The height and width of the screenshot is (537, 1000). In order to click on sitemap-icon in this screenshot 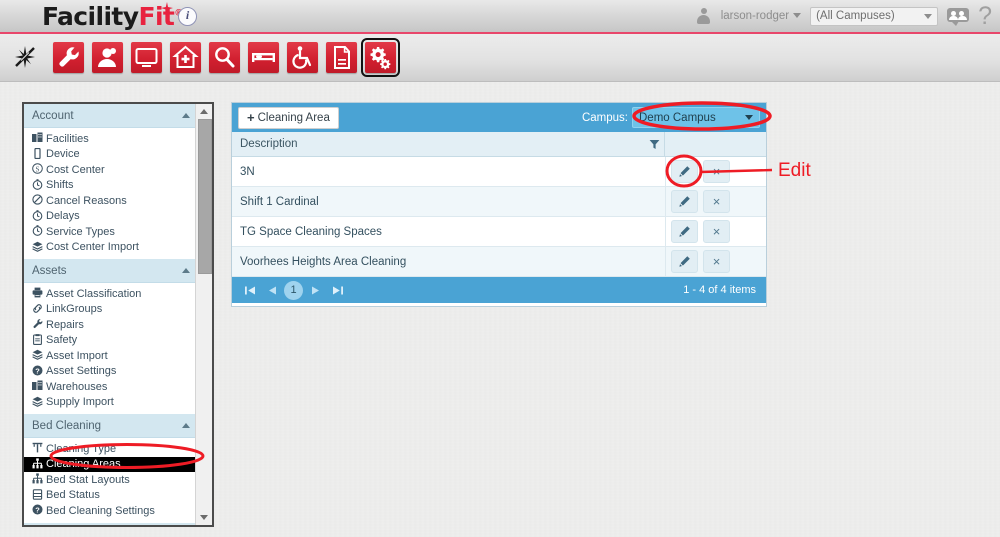, I will do `click(37, 463)`.